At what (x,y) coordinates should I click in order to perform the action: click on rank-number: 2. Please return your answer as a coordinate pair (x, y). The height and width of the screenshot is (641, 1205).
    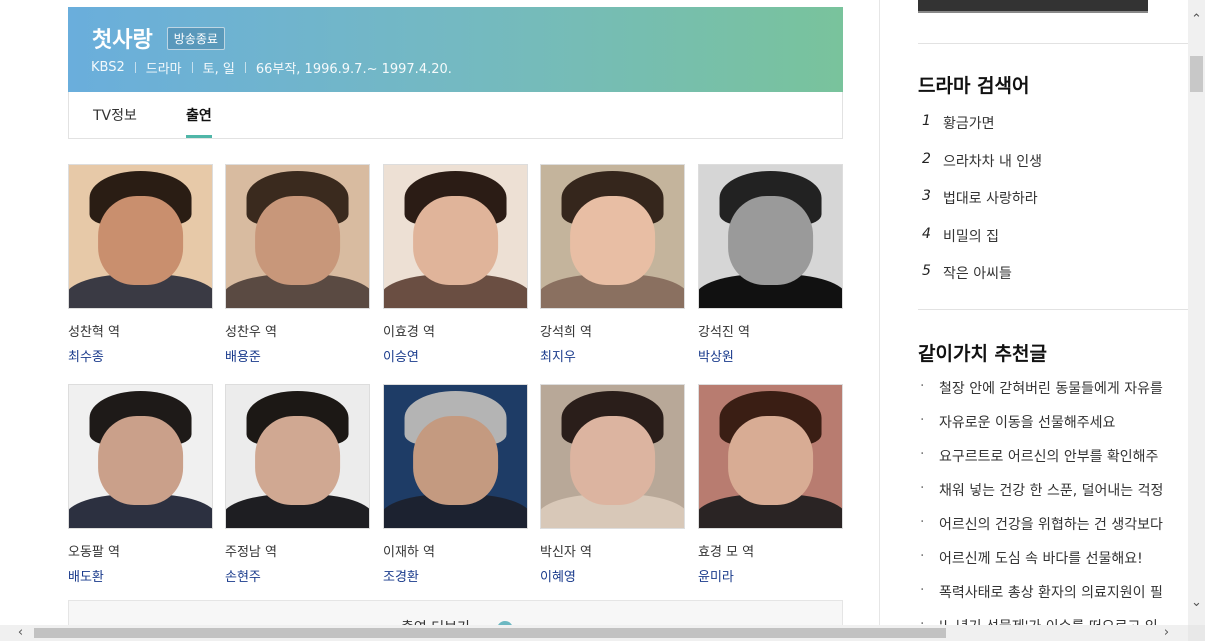
    Looking at the image, I should click on (926, 158).